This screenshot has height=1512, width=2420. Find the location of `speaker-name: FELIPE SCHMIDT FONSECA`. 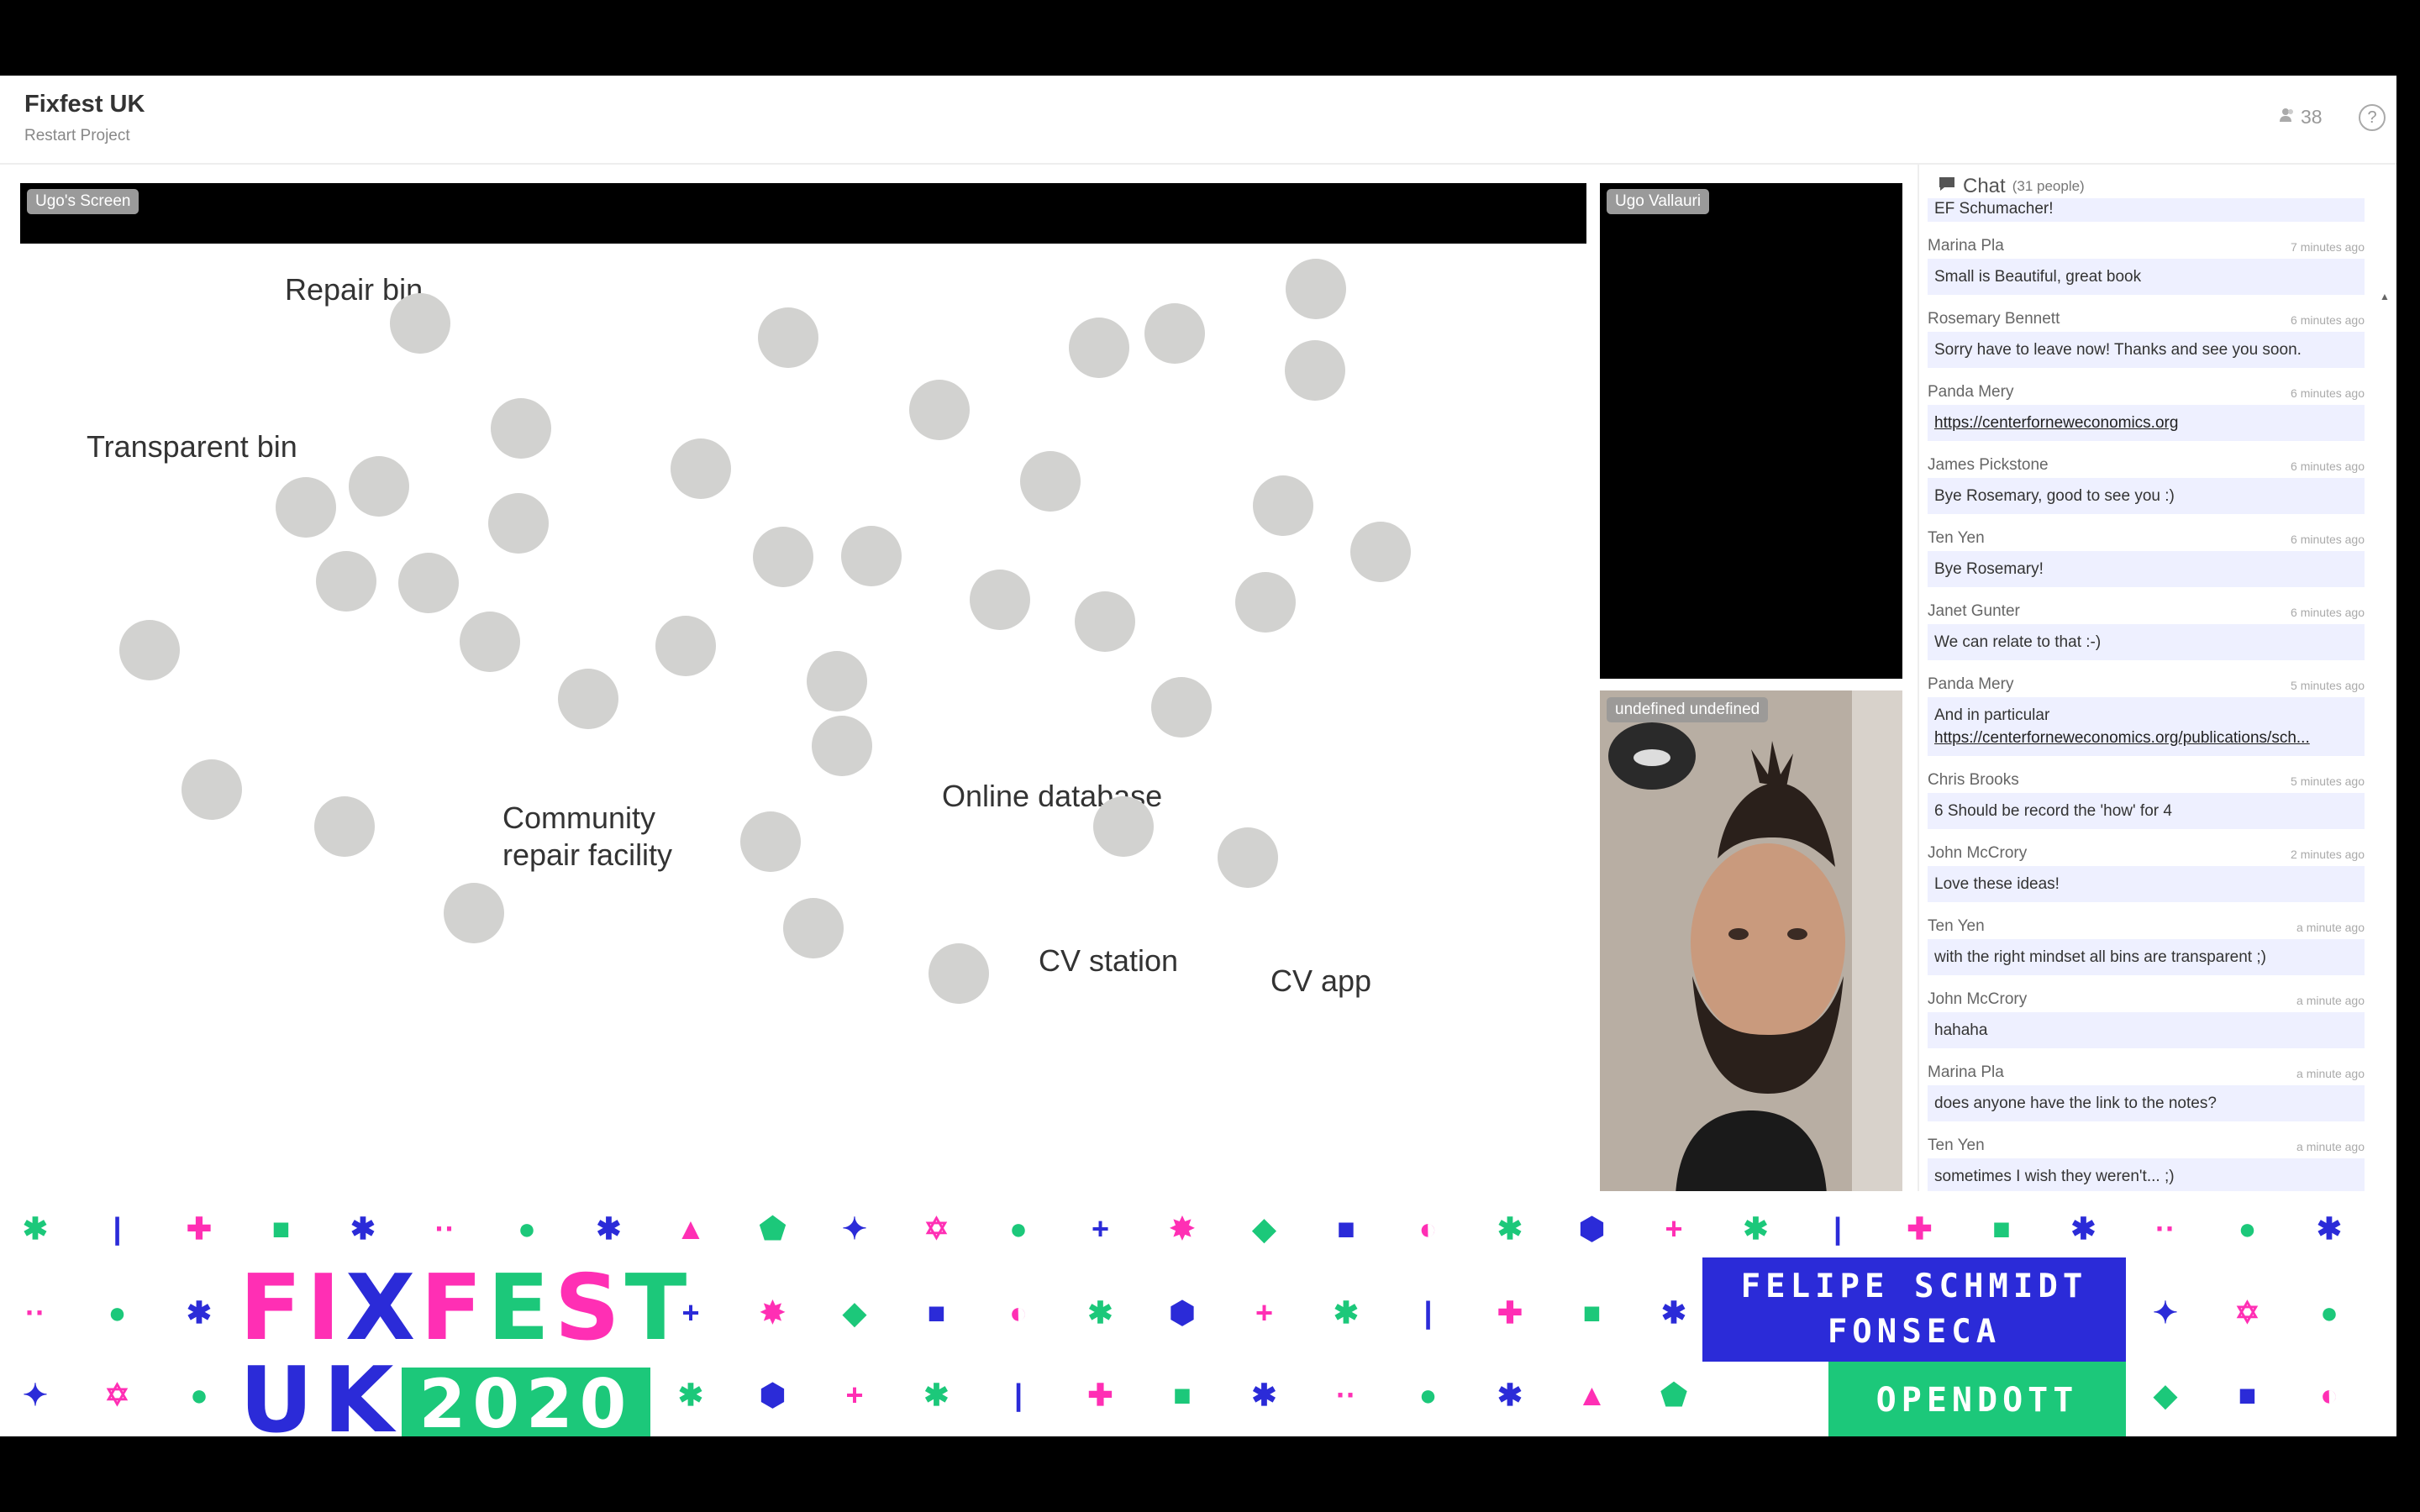

speaker-name: FELIPE SCHMIDT FONSECA is located at coordinates (1914, 1309).